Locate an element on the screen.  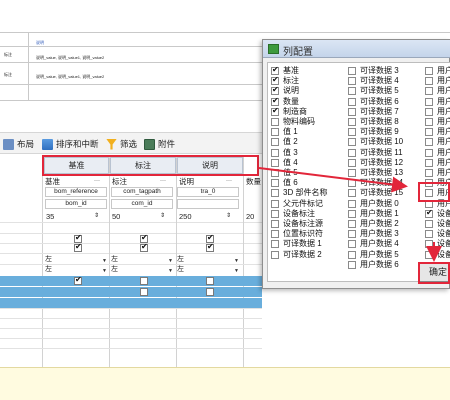
annotation-arrows is located at coordinates (350, 214).